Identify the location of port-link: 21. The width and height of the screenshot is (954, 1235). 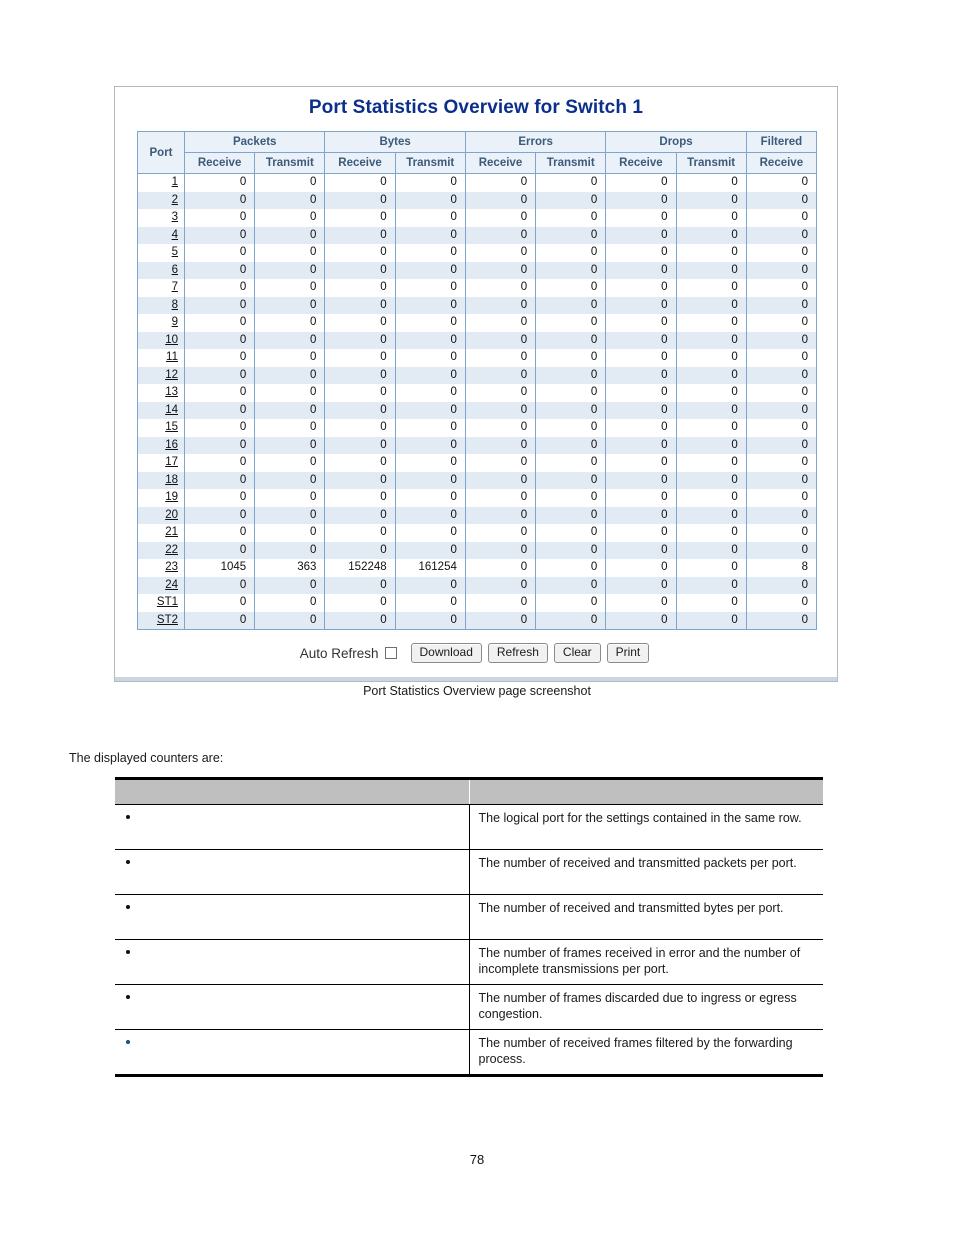
(171, 532).